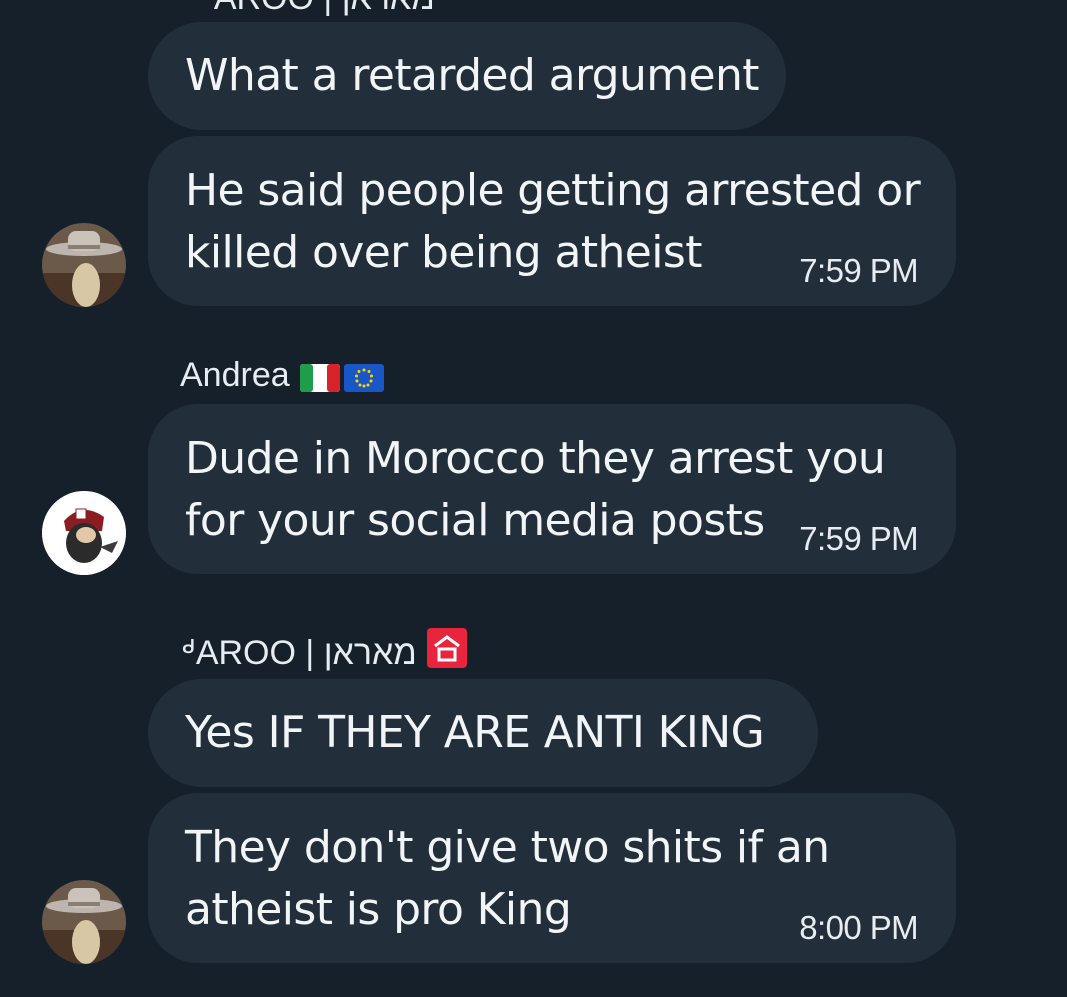 The image size is (1067, 997). What do you see at coordinates (475, 732) in the screenshot?
I see `message-text: Yes IF THEY ARE ANTI KING` at bounding box center [475, 732].